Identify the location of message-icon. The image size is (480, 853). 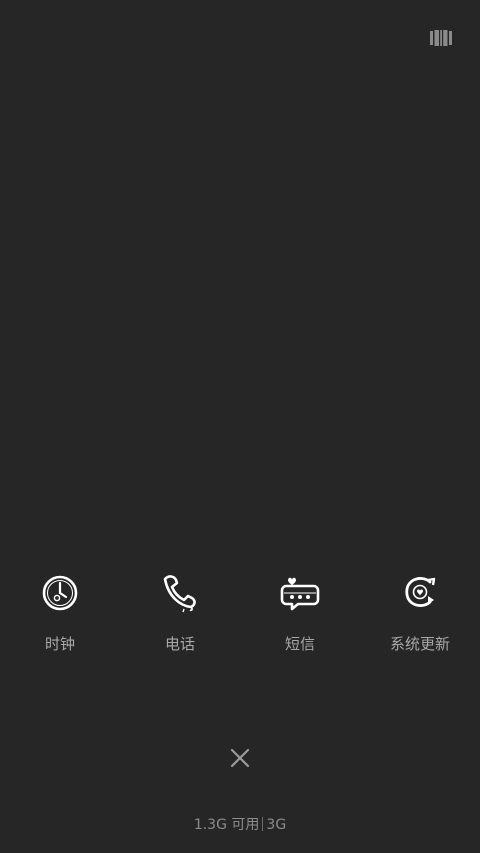
(300, 592).